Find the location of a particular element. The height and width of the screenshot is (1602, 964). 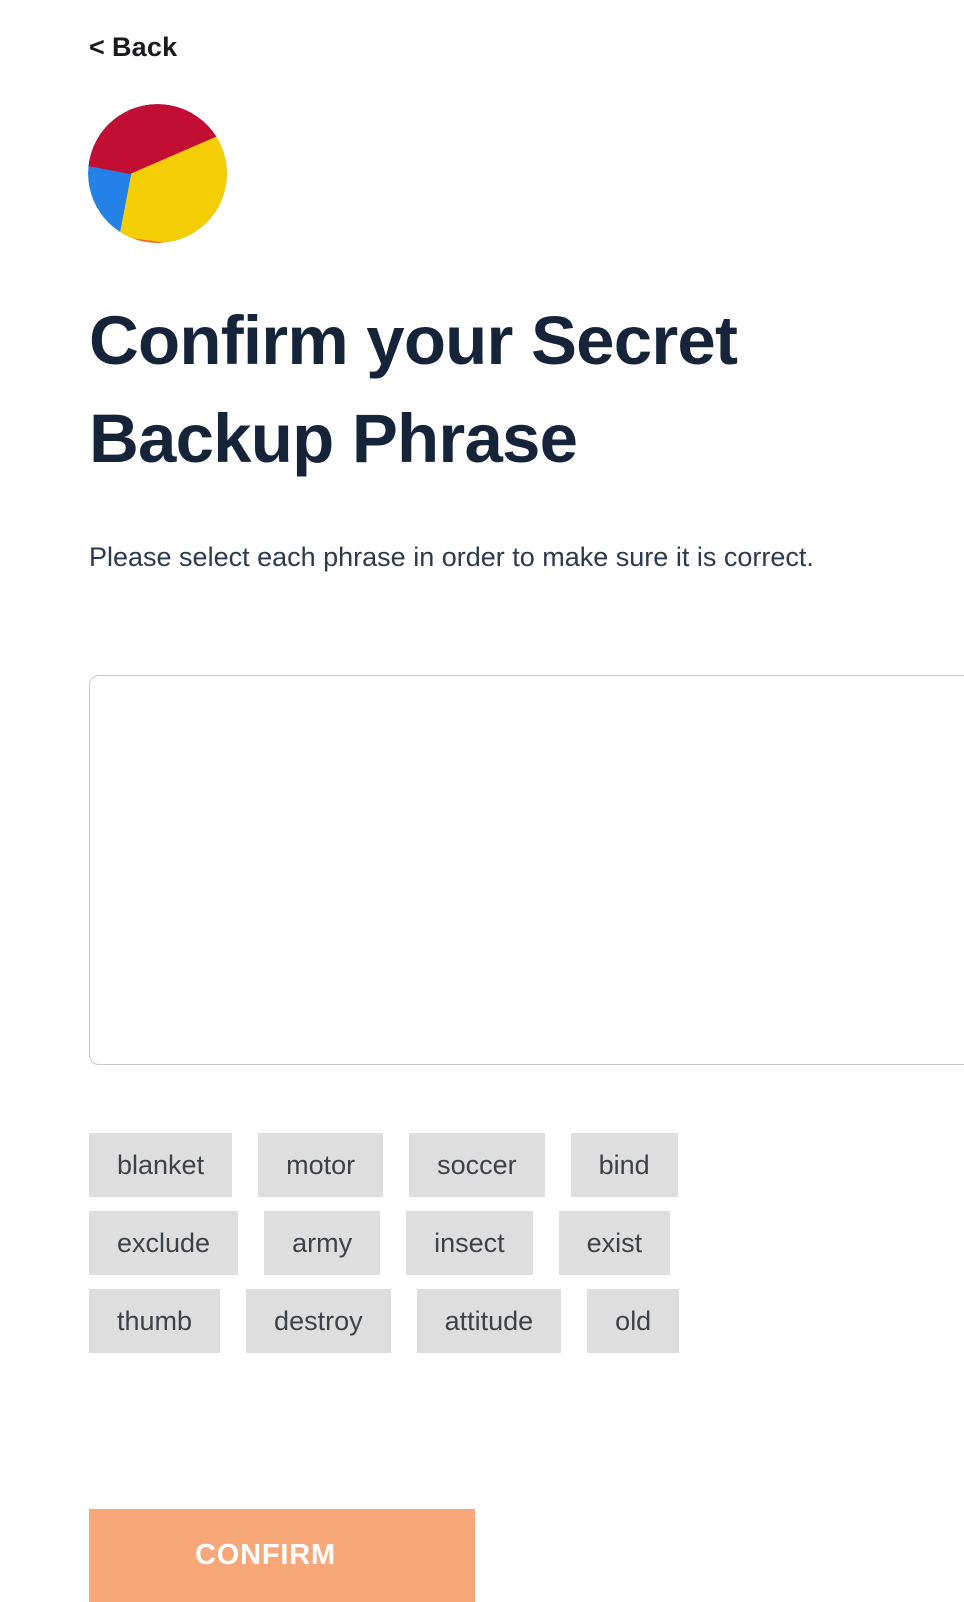

word-chip-attitude: attitude is located at coordinates (489, 1321).